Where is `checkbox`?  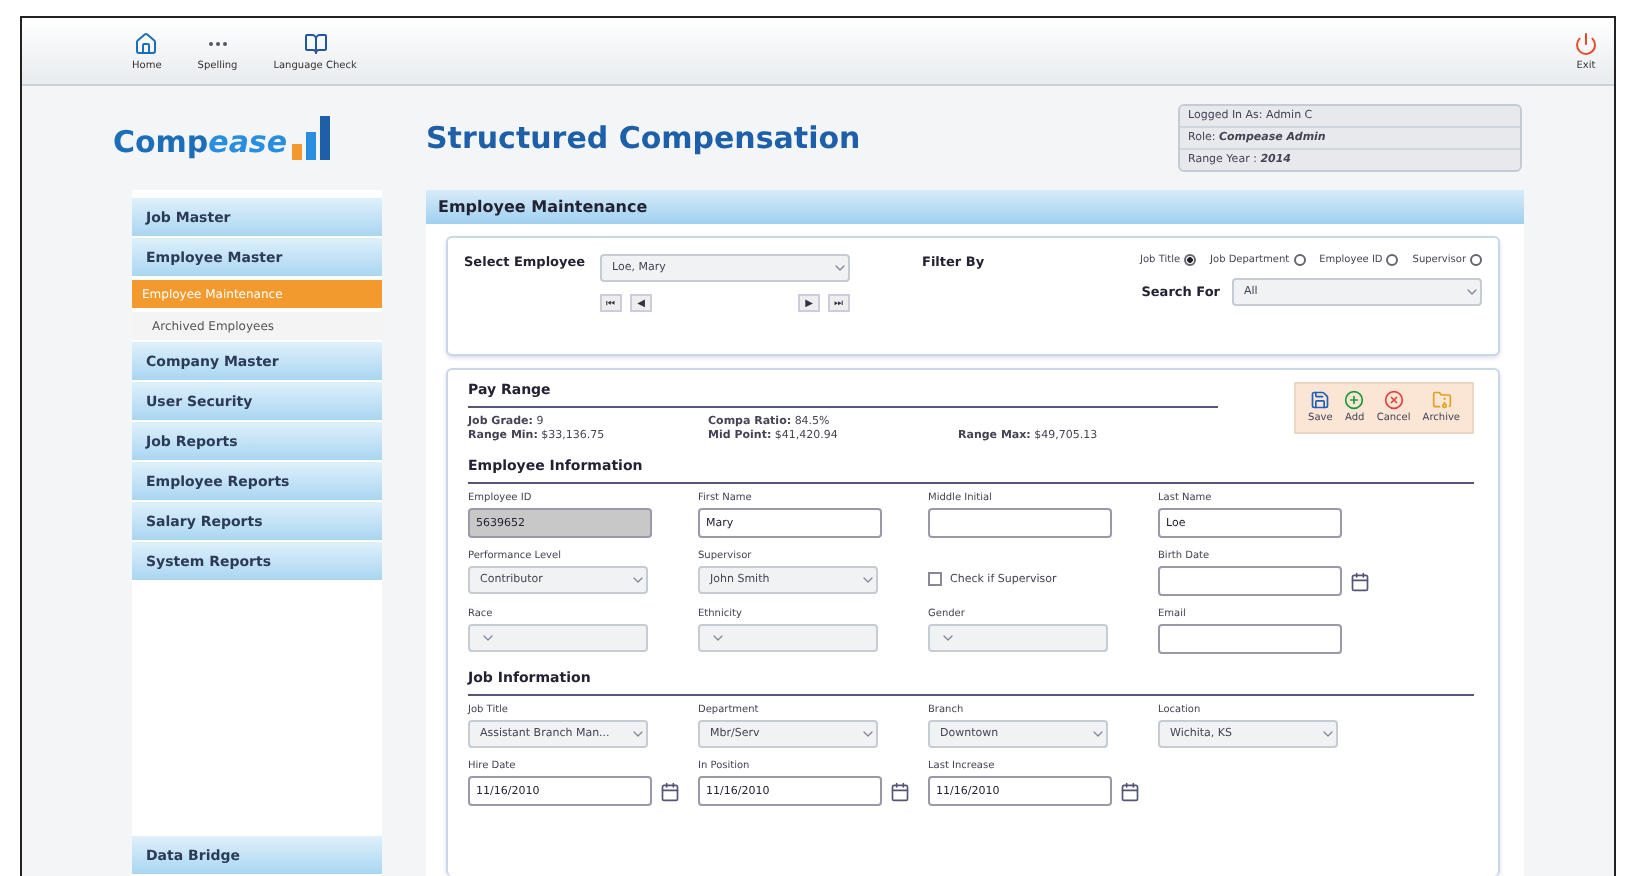
checkbox is located at coordinates (935, 579).